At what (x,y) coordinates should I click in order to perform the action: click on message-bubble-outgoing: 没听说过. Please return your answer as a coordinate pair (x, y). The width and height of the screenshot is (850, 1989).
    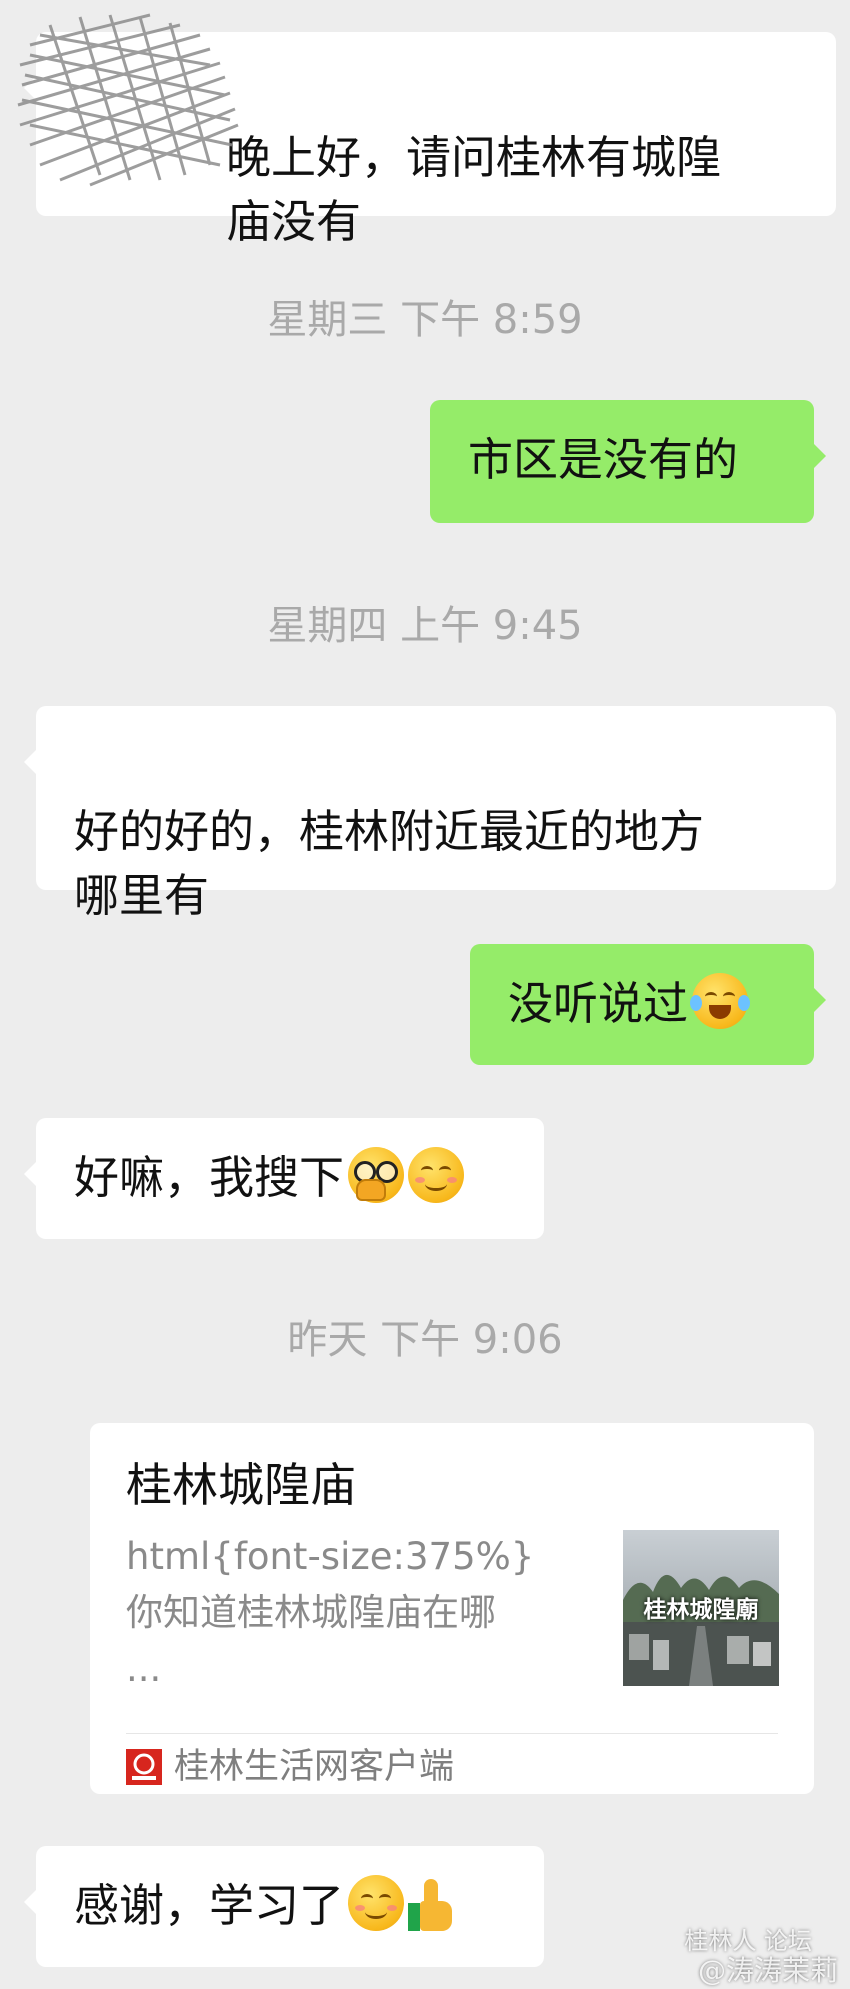
    Looking at the image, I should click on (648, 1004).